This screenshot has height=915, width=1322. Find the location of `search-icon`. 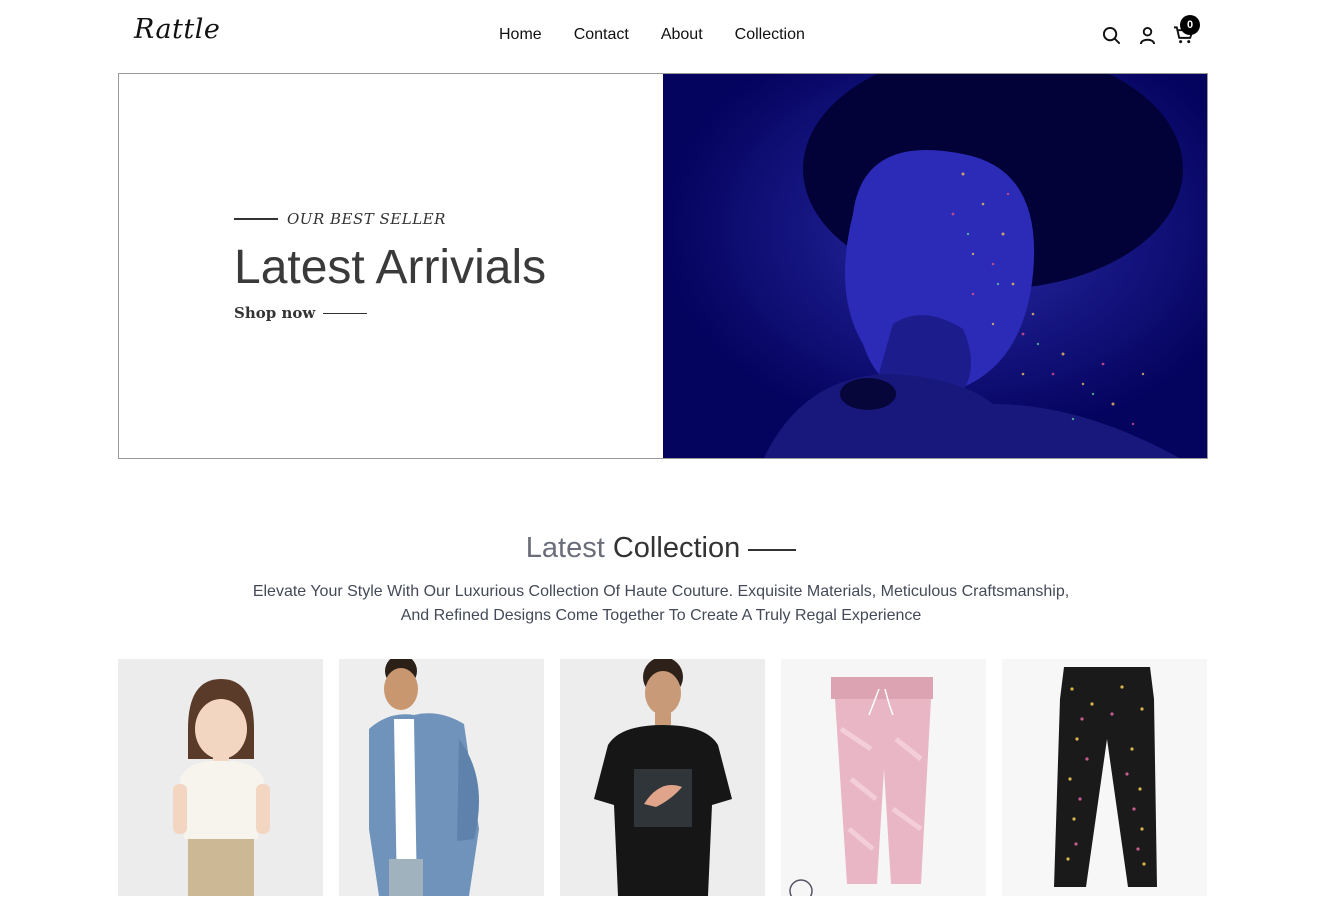

search-icon is located at coordinates (1111, 35).